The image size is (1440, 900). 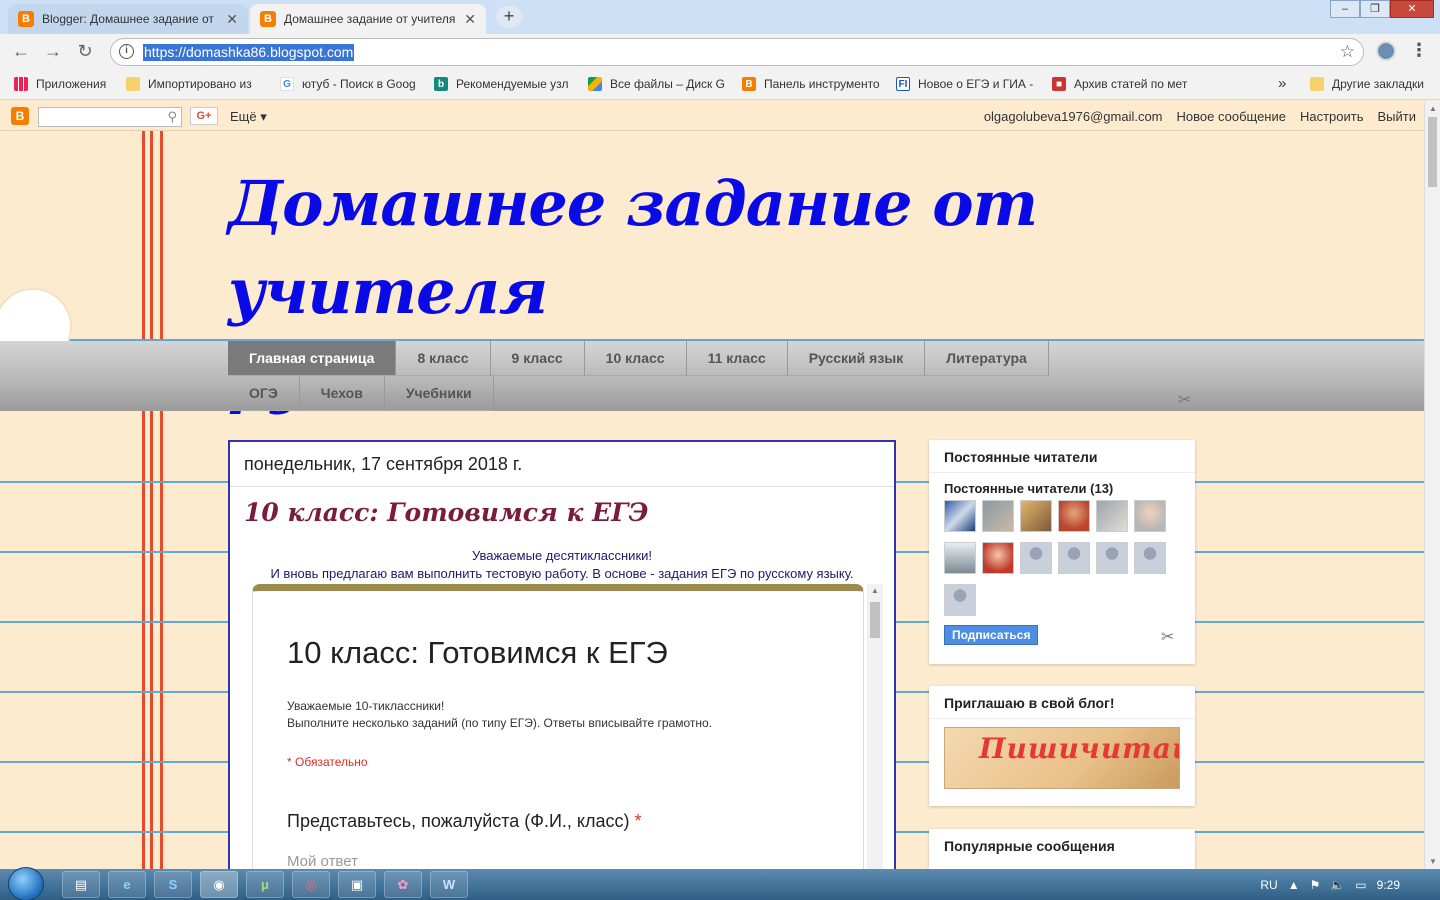 What do you see at coordinates (966, 84) in the screenshot?
I see `bookmark-ege-news: FI Новое о ЕГЭ и ГИА -` at bounding box center [966, 84].